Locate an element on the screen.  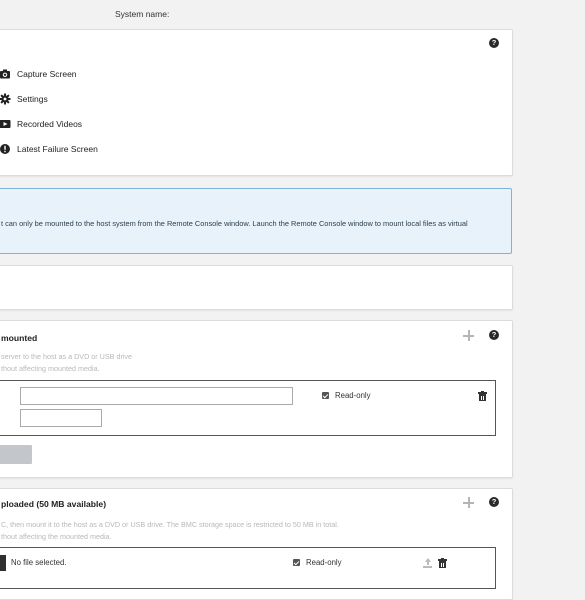
uploaded-panel-title: ploaded (50 MB available) is located at coordinates (54, 504).